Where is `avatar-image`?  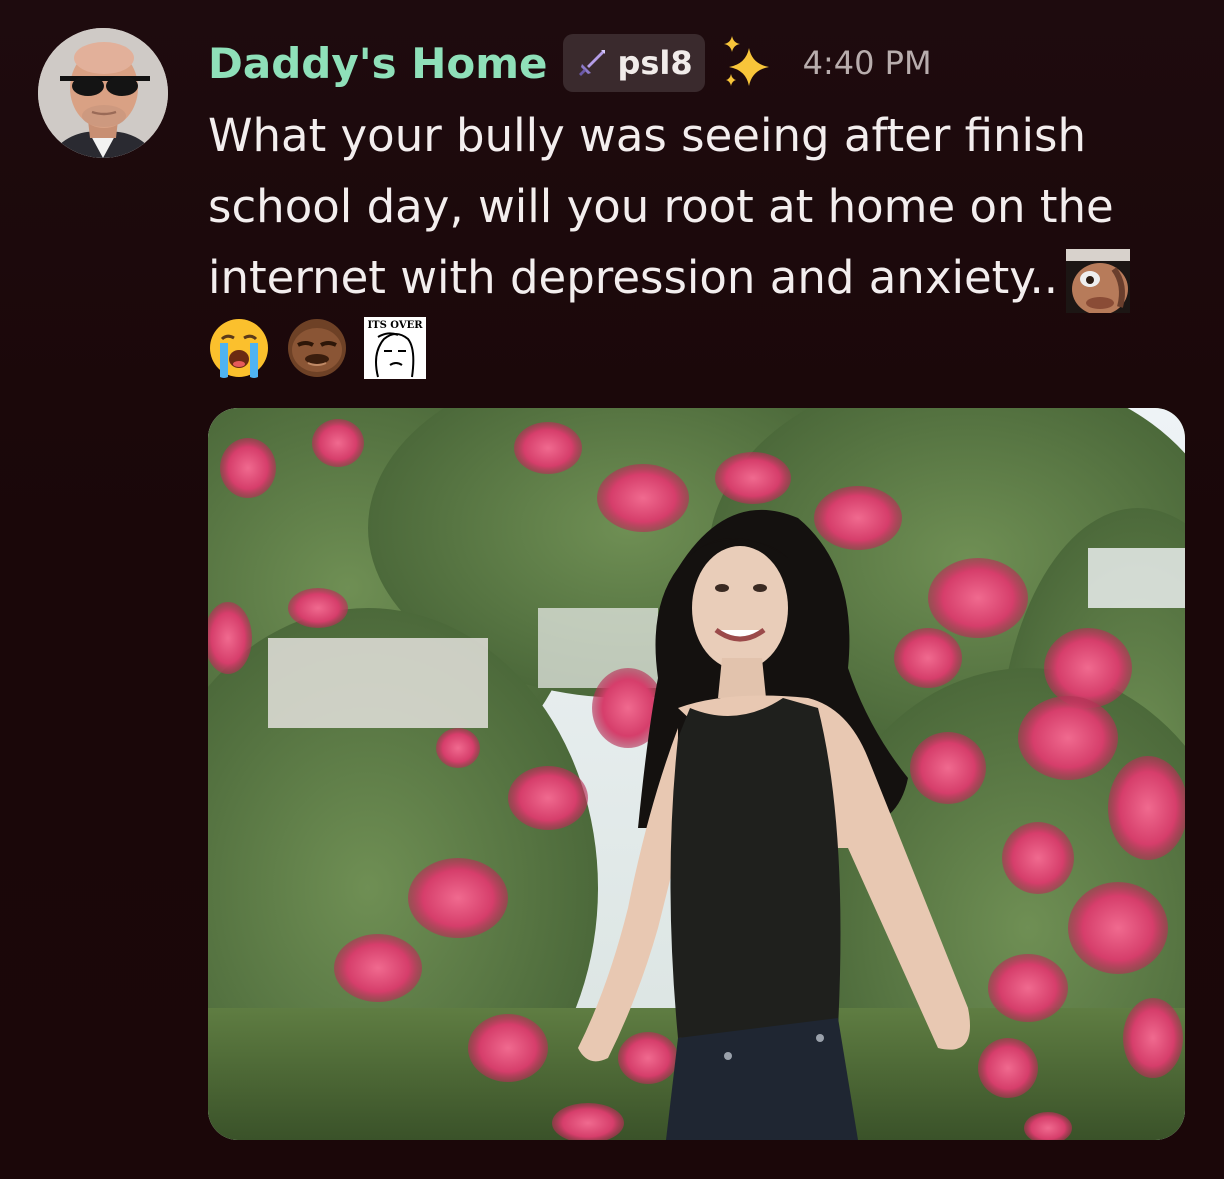 avatar-image is located at coordinates (103, 93).